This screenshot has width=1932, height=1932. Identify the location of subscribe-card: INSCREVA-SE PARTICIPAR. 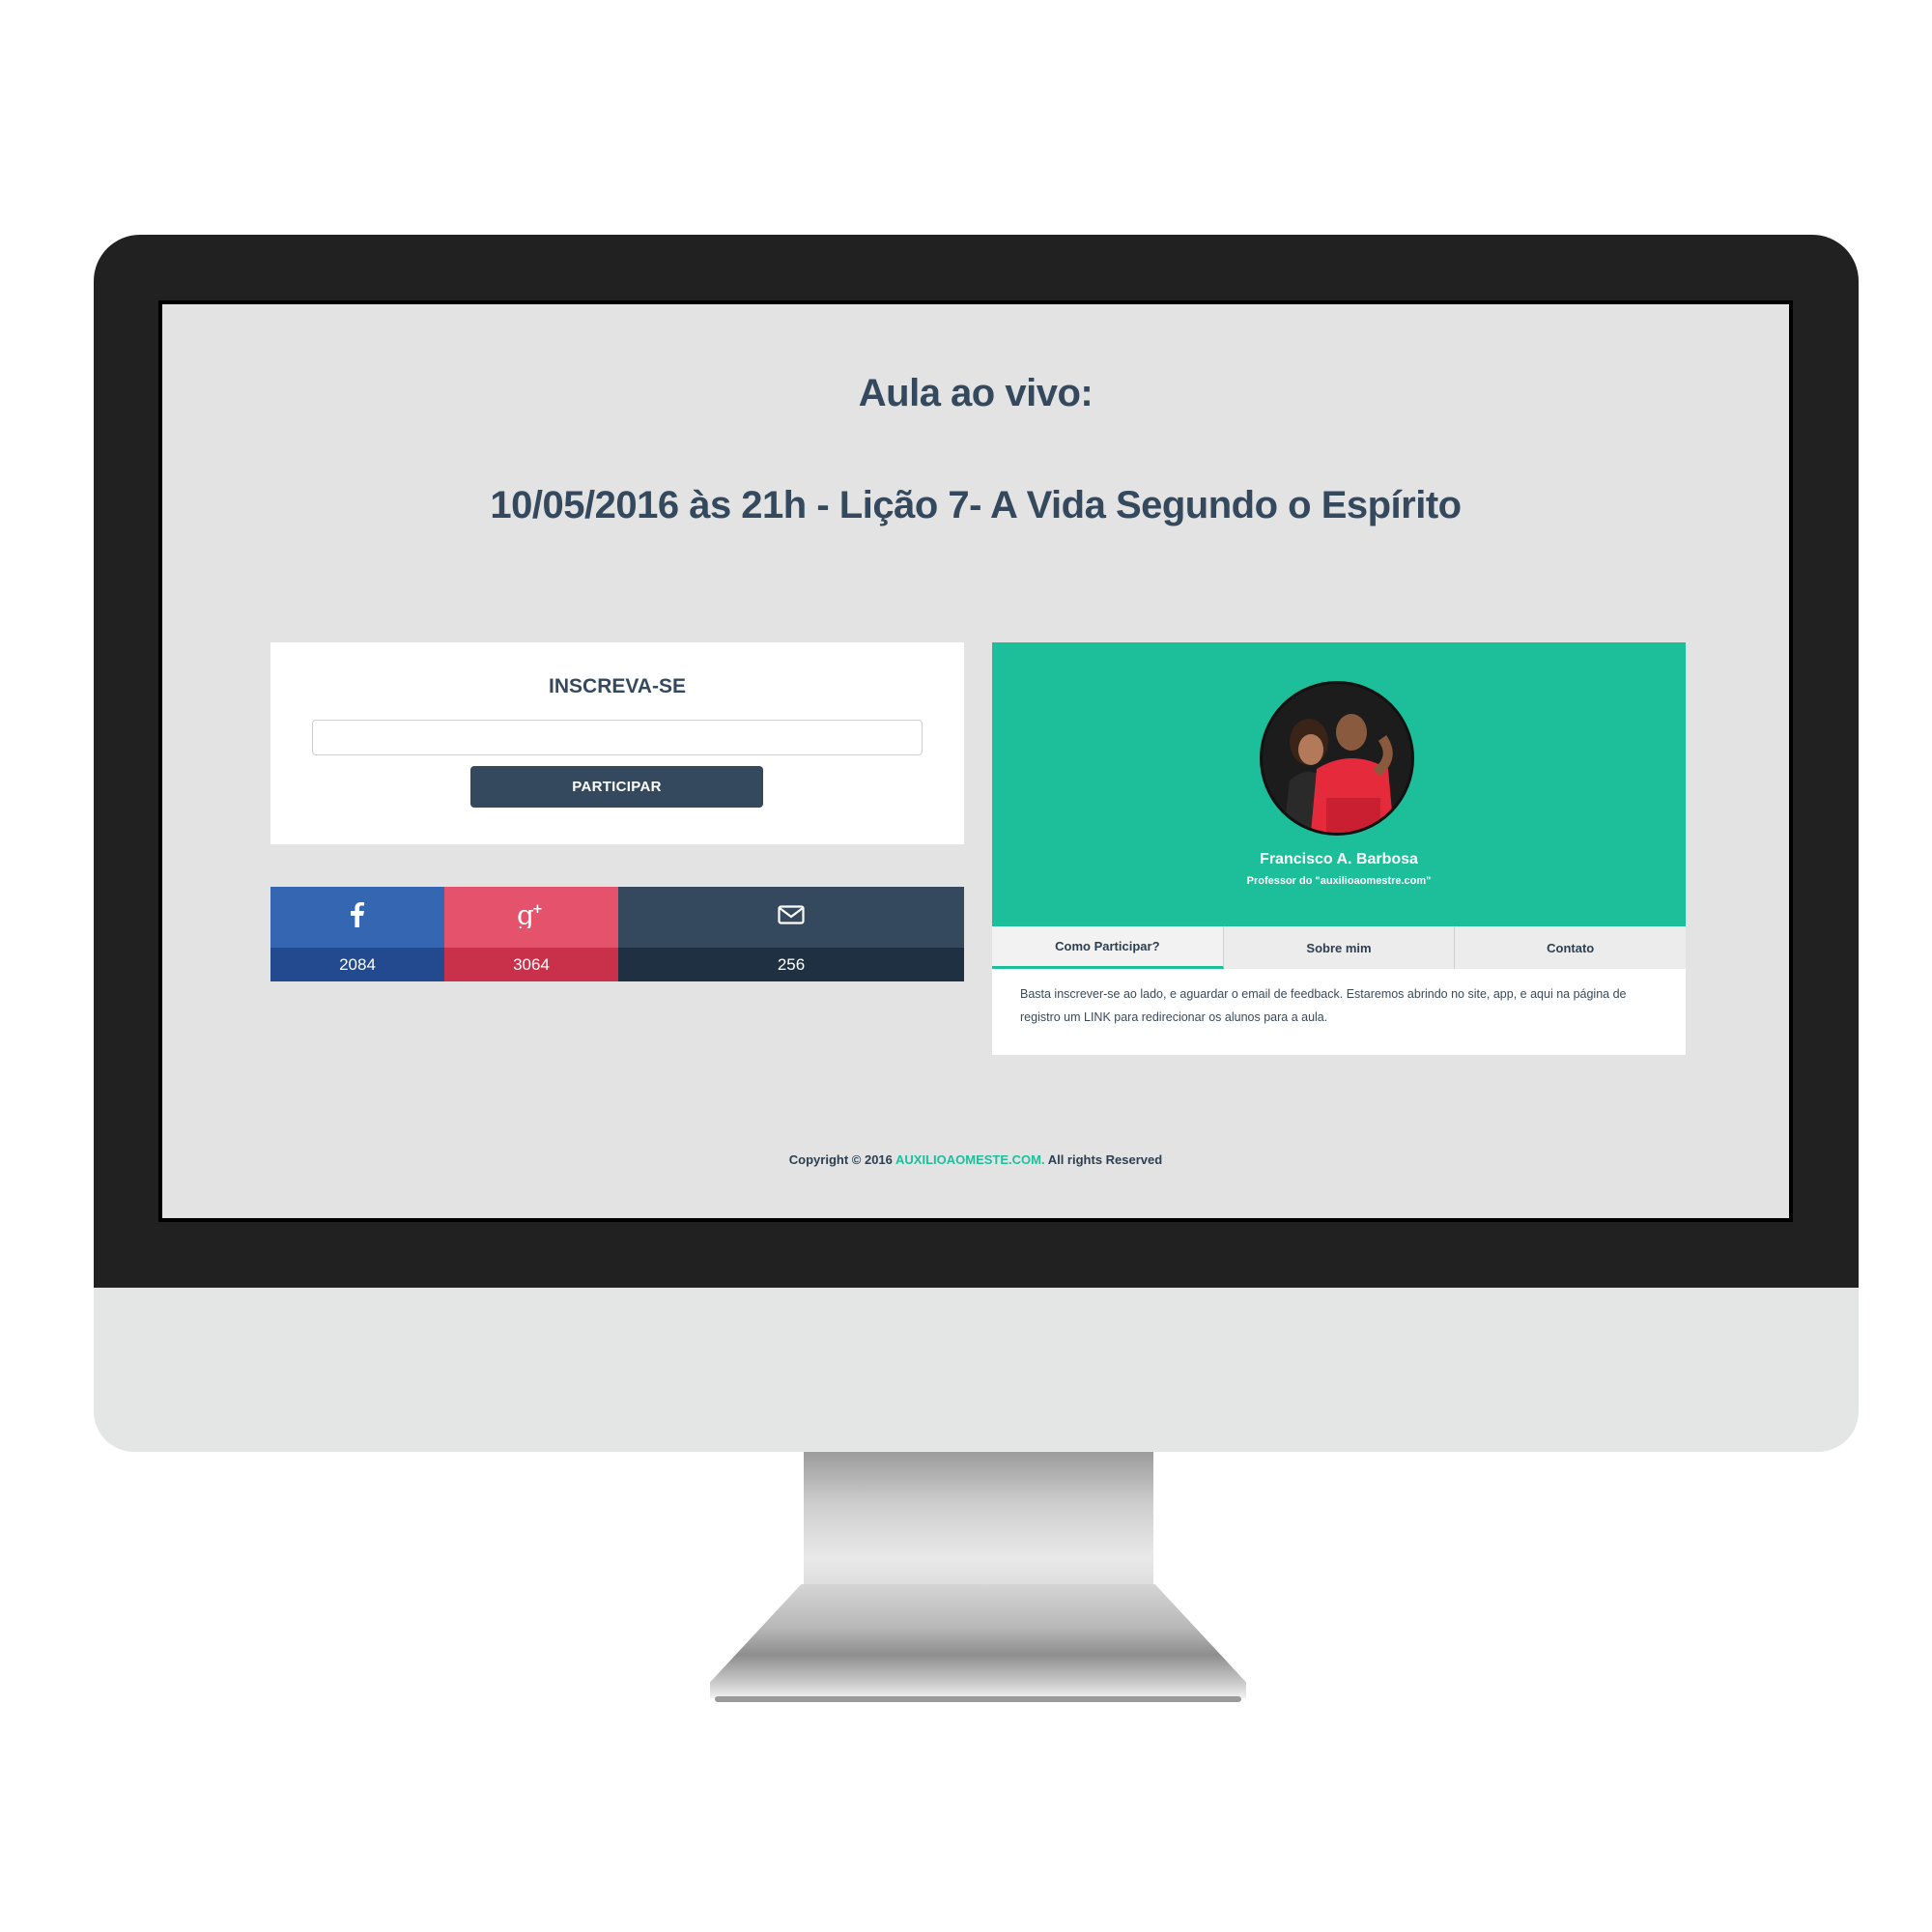
(617, 743).